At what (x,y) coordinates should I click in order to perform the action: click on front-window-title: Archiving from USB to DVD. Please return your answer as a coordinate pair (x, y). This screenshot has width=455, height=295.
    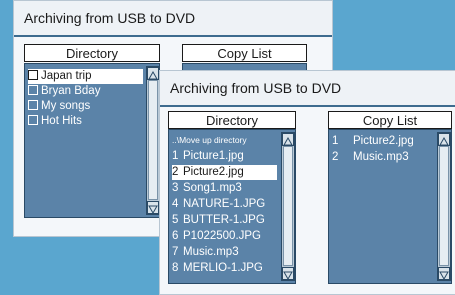
    Looking at the image, I should click on (256, 88).